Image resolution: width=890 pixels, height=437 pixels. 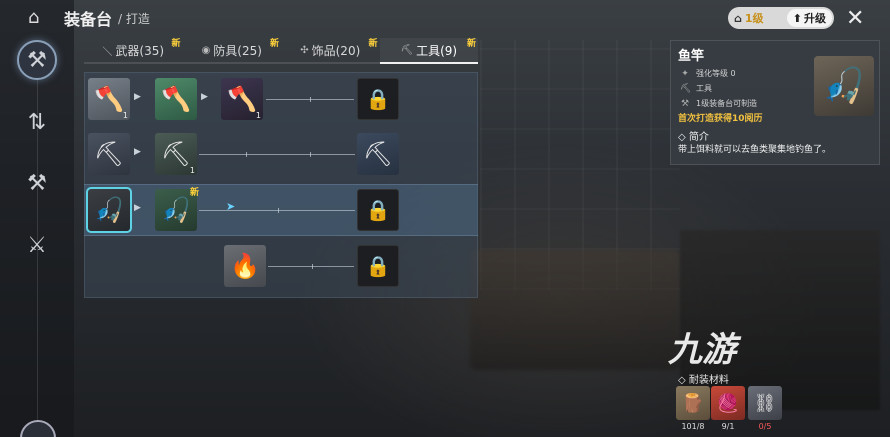 I want to click on tab-armor: ◉ 防具(25) 新, so click(x=231, y=51).